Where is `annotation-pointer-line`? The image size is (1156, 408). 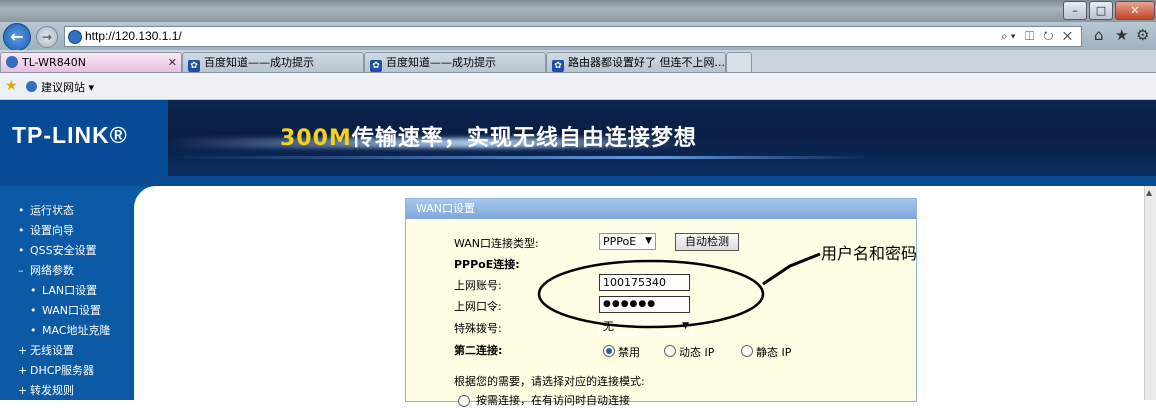 annotation-pointer-line is located at coordinates (791, 269).